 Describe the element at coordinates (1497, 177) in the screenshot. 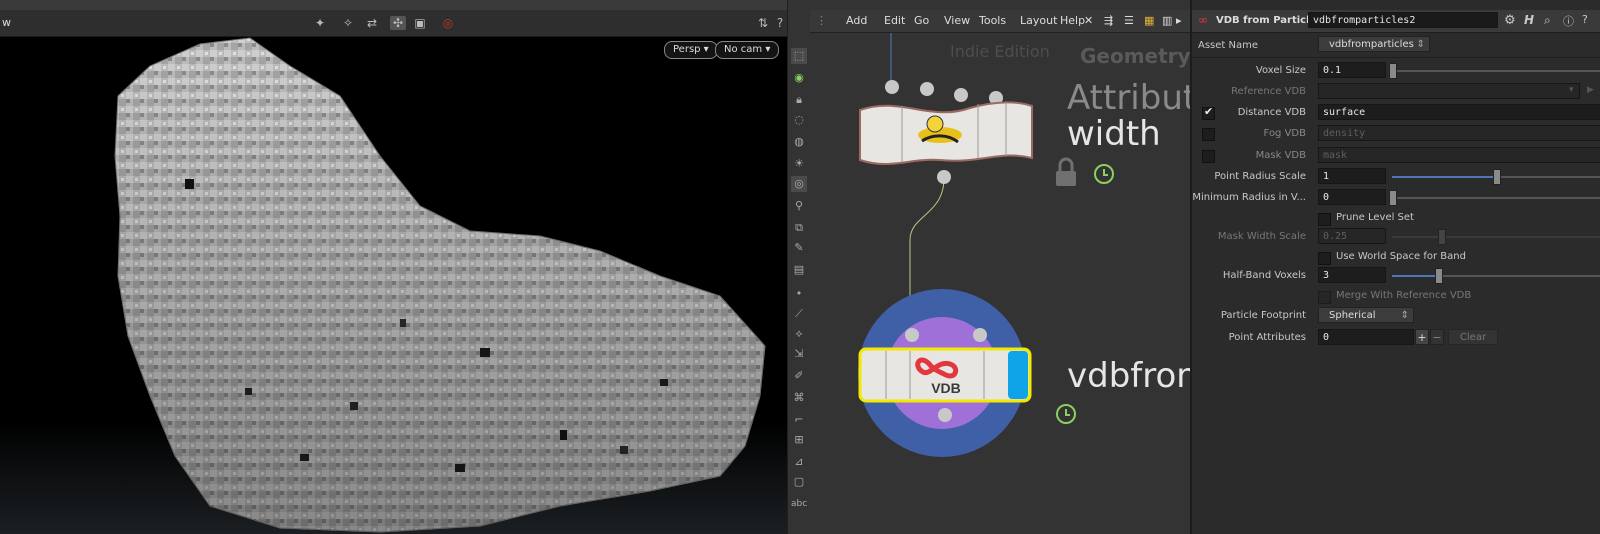

I see `point-radius-scale-handle` at that location.